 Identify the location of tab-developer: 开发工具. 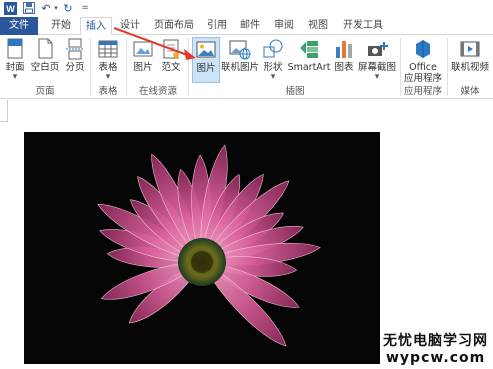
(363, 26).